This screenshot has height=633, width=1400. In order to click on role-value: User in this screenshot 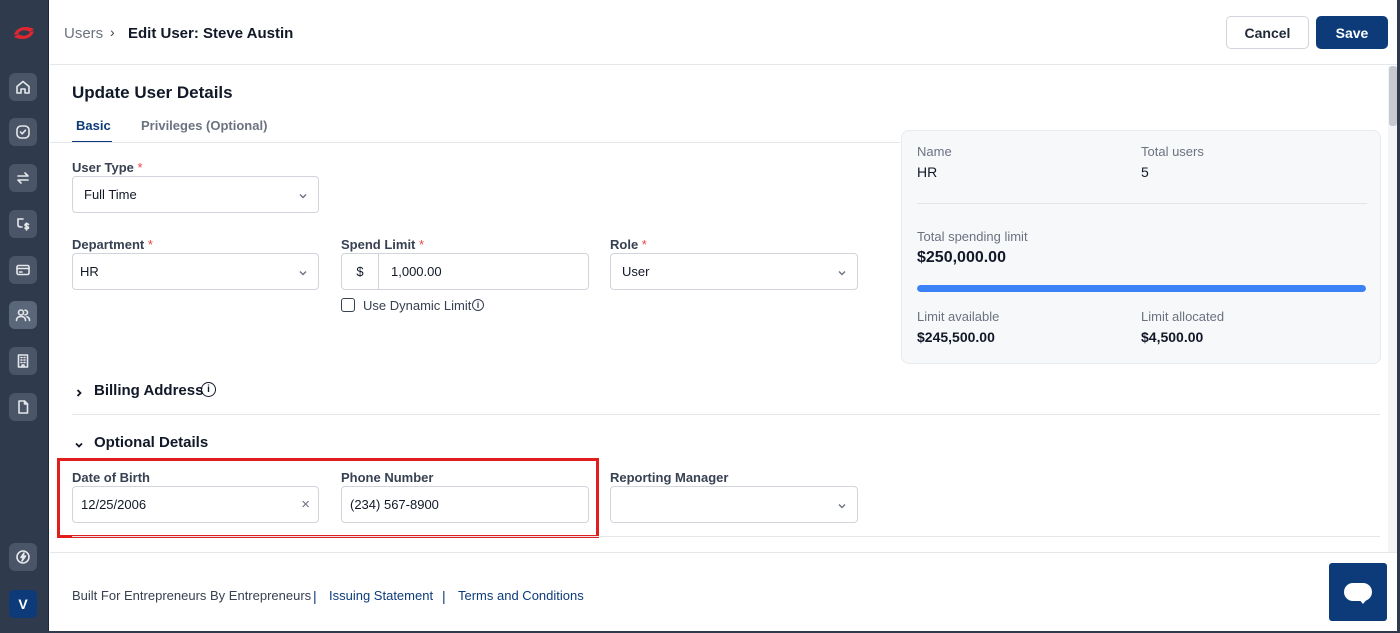, I will do `click(636, 271)`.